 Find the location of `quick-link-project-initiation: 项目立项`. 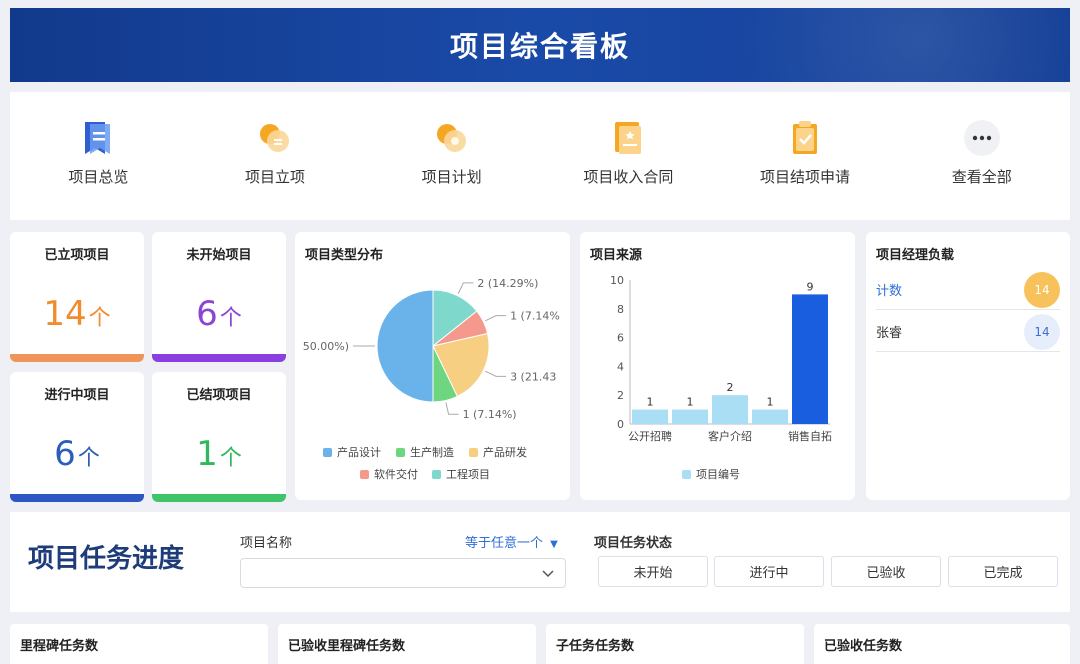

quick-link-project-initiation: 项目立项 is located at coordinates (275, 156).